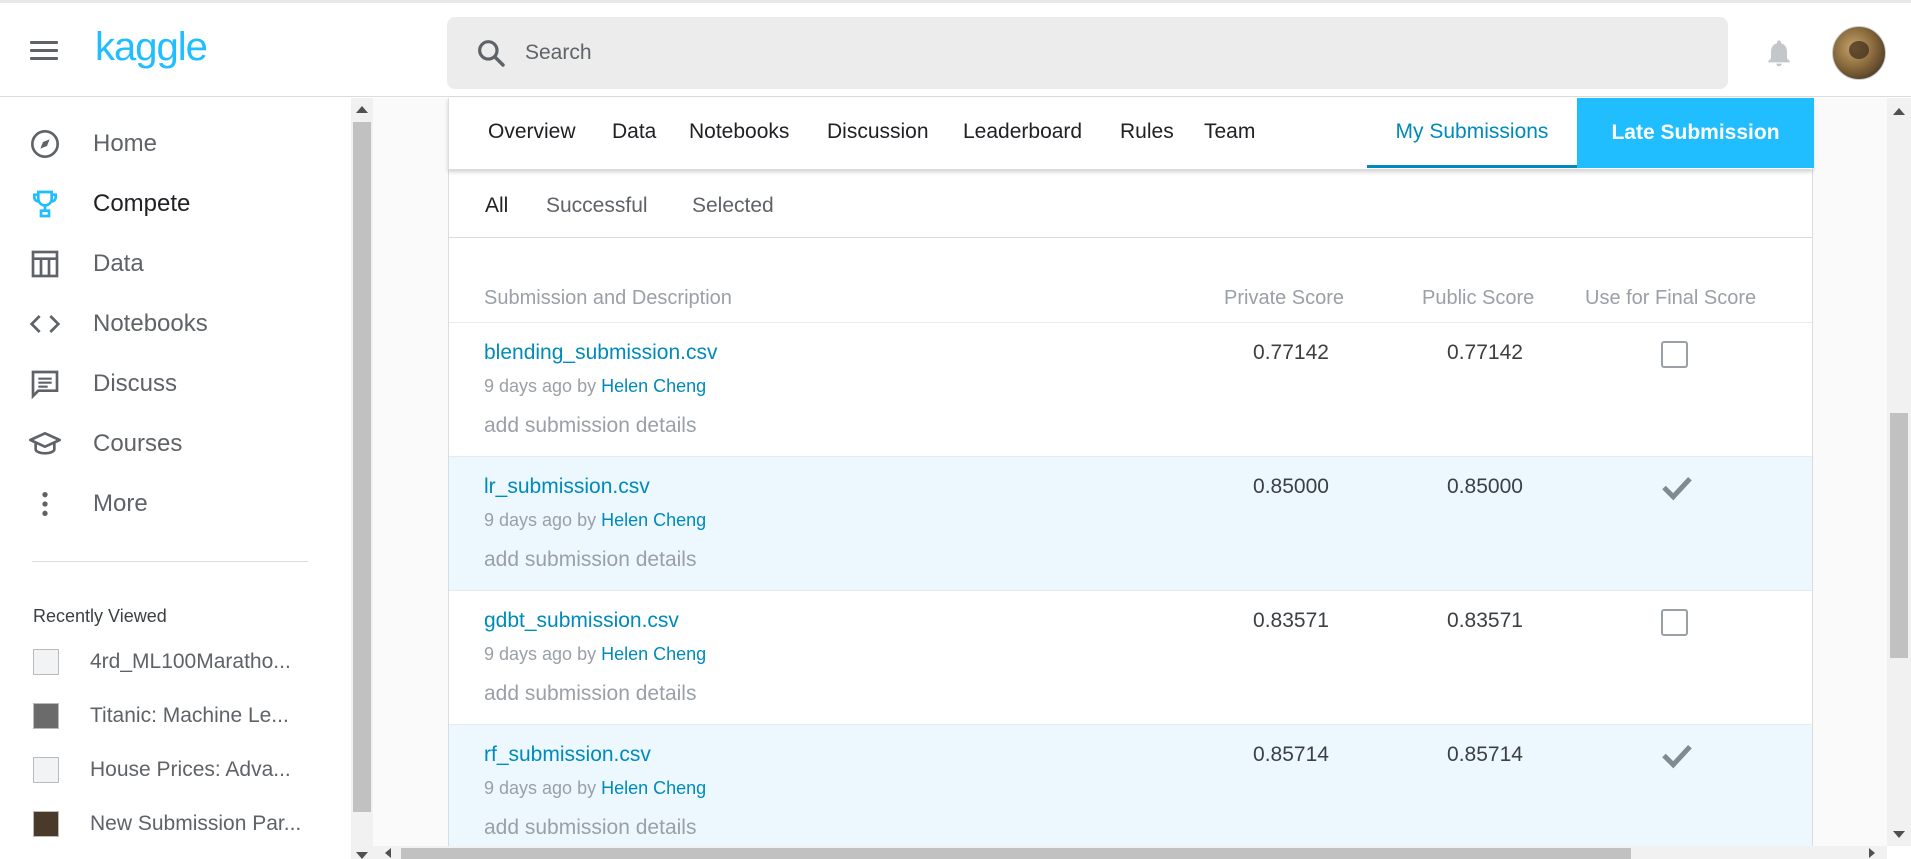 Image resolution: width=1911 pixels, height=859 pixels. Describe the element at coordinates (44, 51) in the screenshot. I see `hamburger-icon` at that location.